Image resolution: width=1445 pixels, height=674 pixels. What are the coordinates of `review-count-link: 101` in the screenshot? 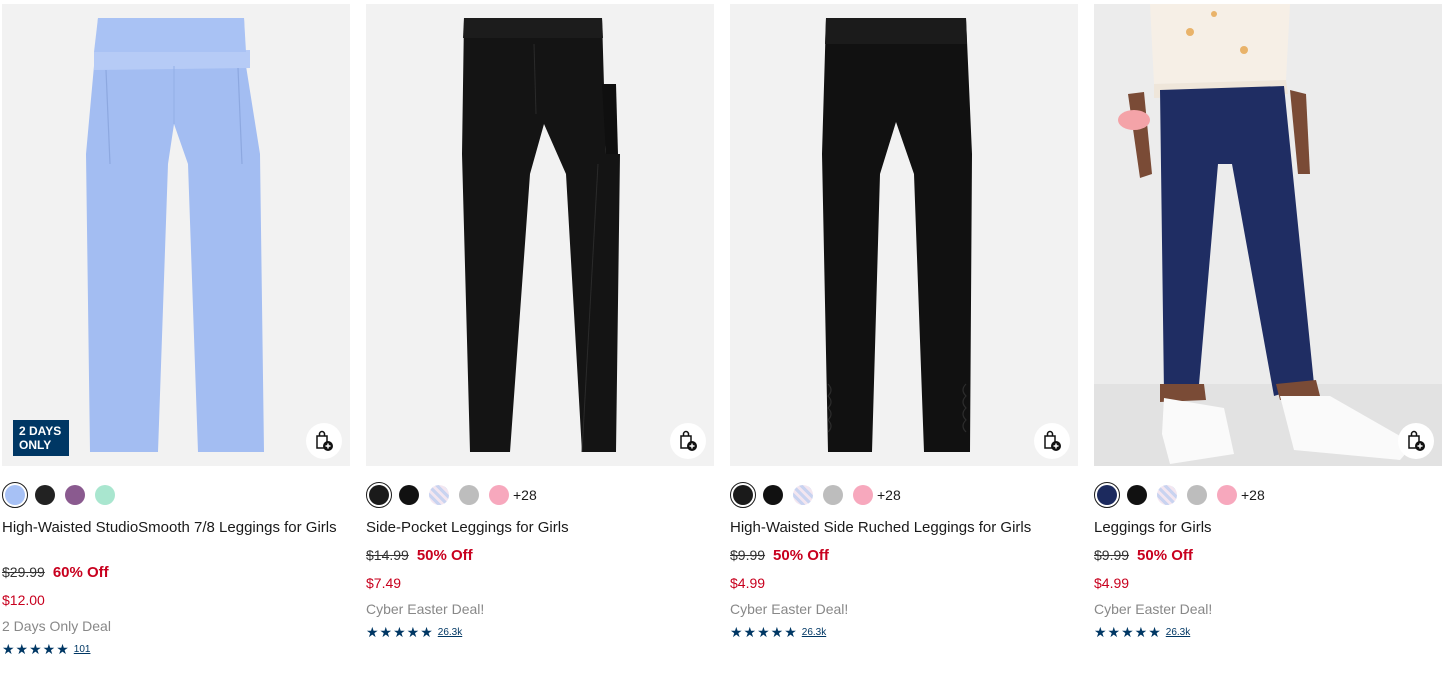 It's located at (82, 649).